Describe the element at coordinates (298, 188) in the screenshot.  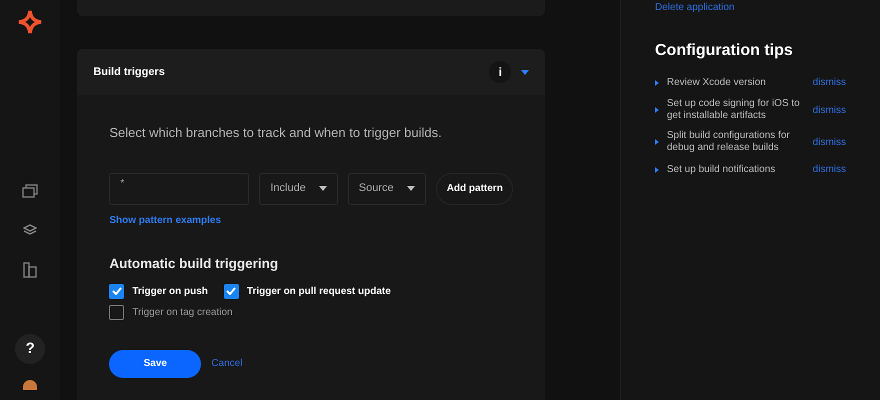
I see `mode-dropdown: Include` at that location.